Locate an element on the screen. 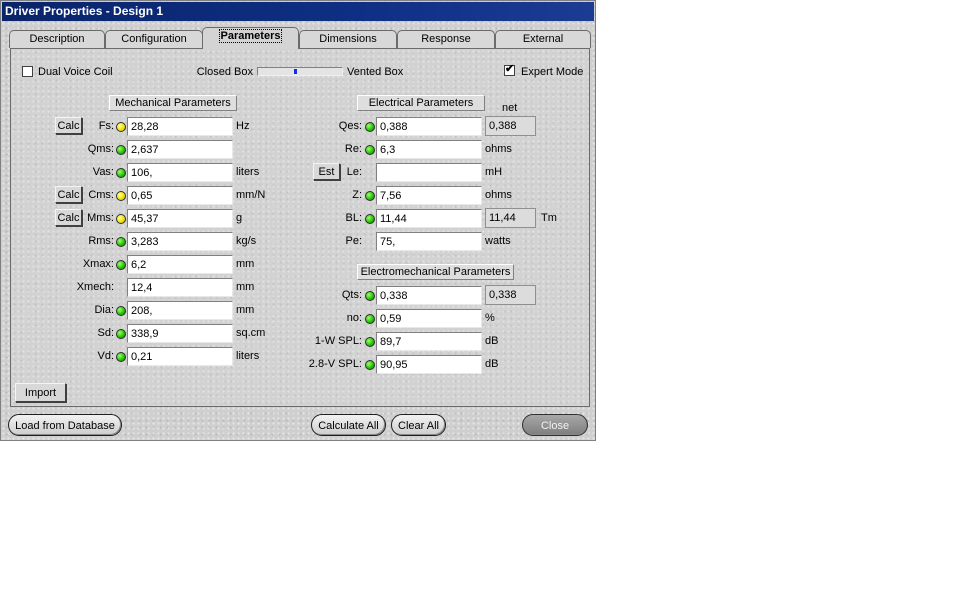  vd-label: Vd: is located at coordinates (105, 356).